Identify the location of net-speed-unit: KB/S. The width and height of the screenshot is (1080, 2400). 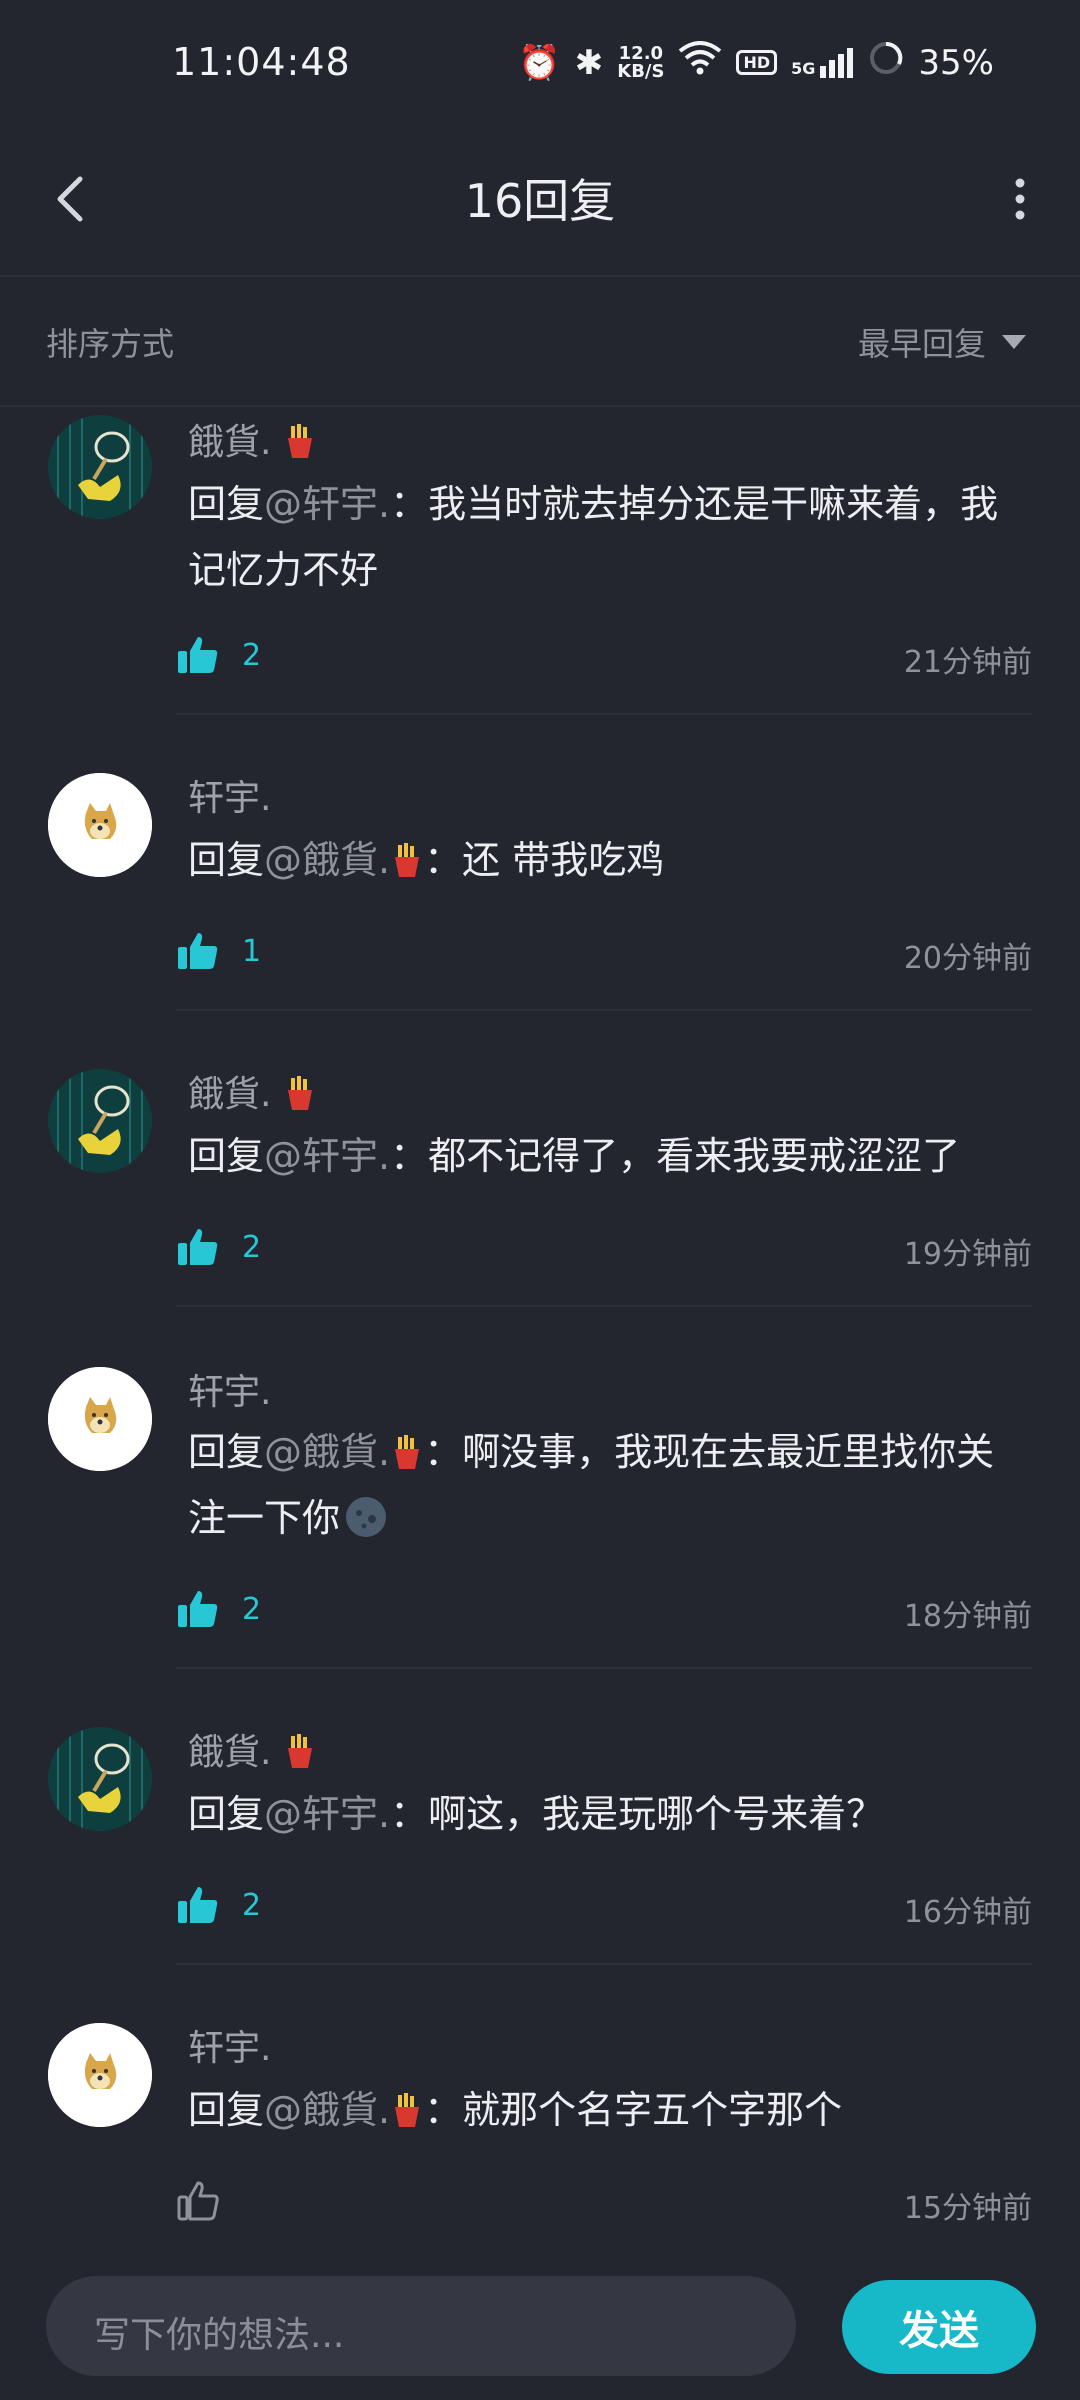
(641, 71).